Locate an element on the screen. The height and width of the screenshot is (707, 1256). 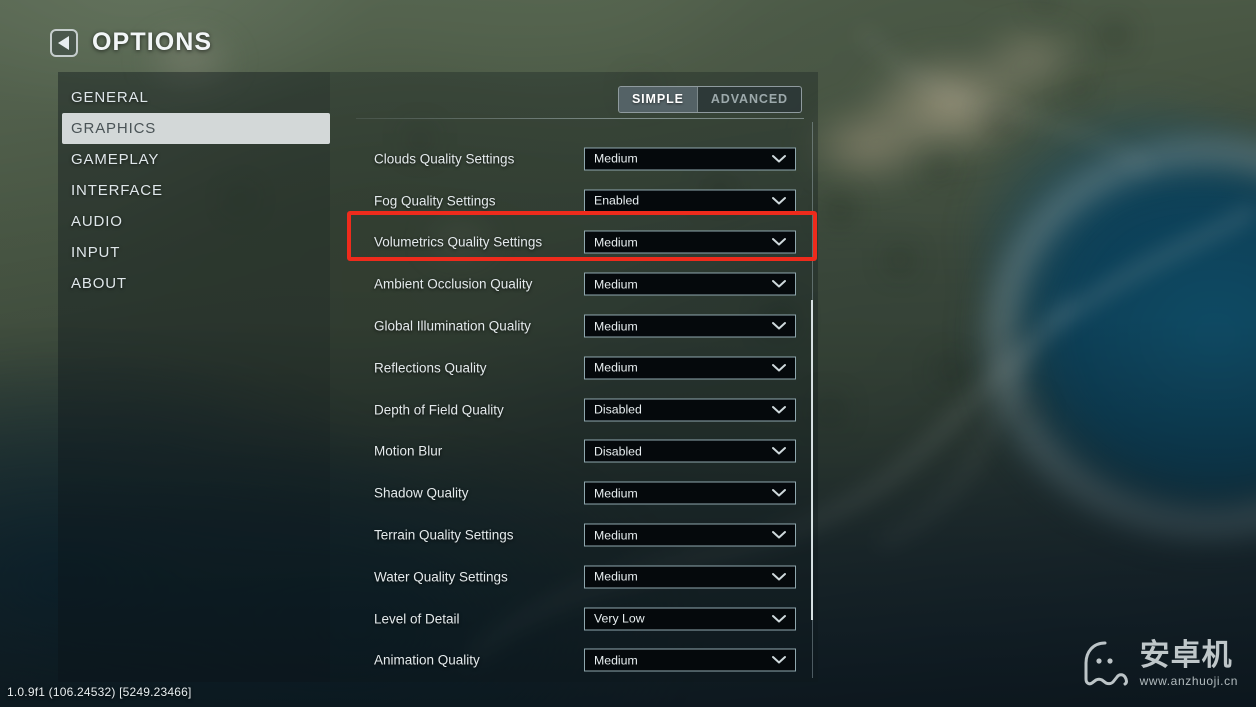
sidebar-item-general: GENERAL is located at coordinates (196, 97).